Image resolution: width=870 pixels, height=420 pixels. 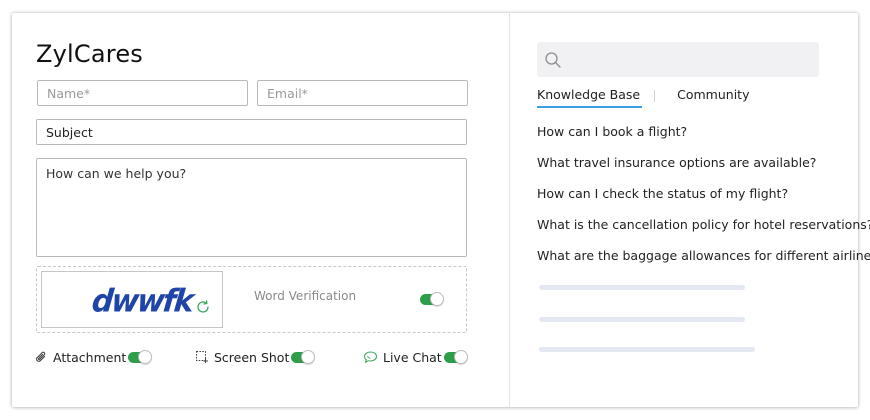 I want to click on attachment-option: Attachment, so click(x=94, y=357).